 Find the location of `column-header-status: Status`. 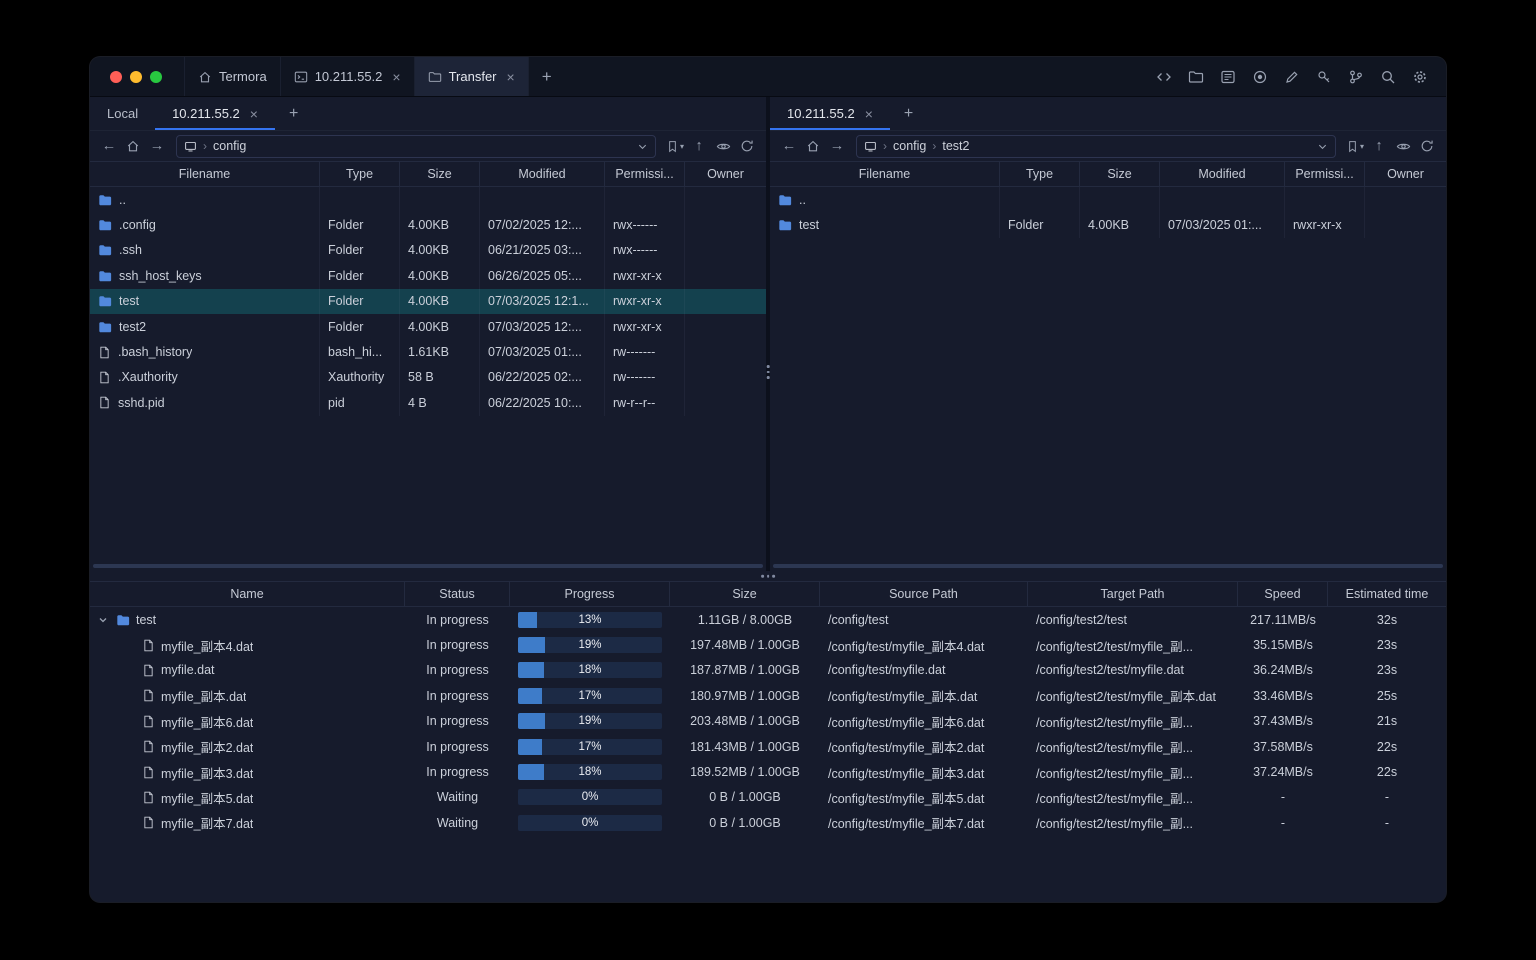

column-header-status: Status is located at coordinates (457, 594).